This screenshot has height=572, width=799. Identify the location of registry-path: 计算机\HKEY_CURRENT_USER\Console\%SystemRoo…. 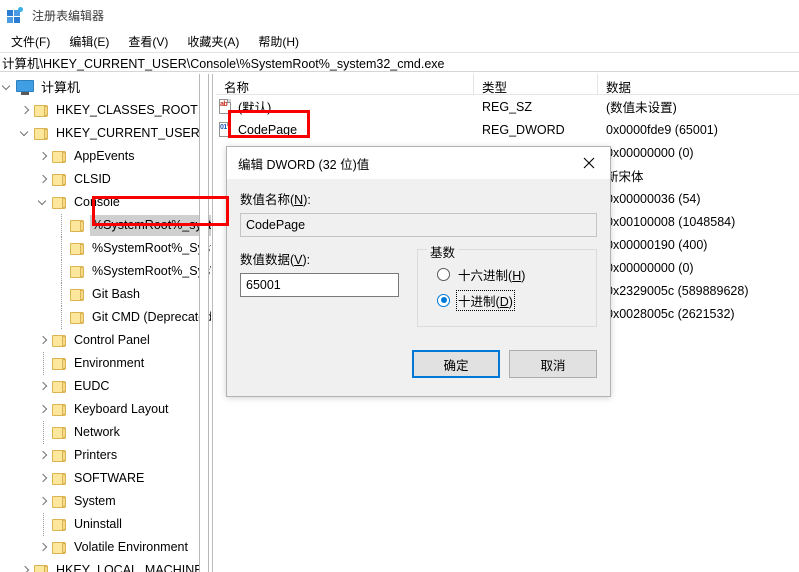
(223, 63).